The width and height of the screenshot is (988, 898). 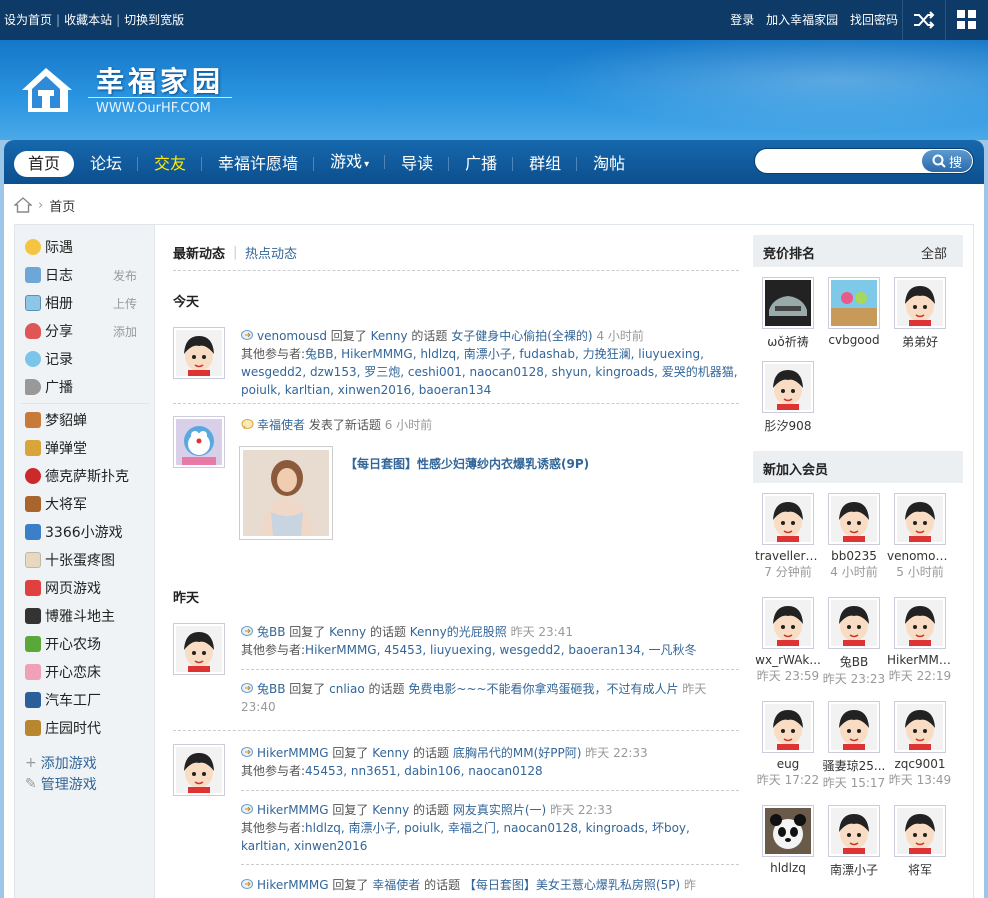 I want to click on new-member: hldlzq, so click(x=788, y=840).